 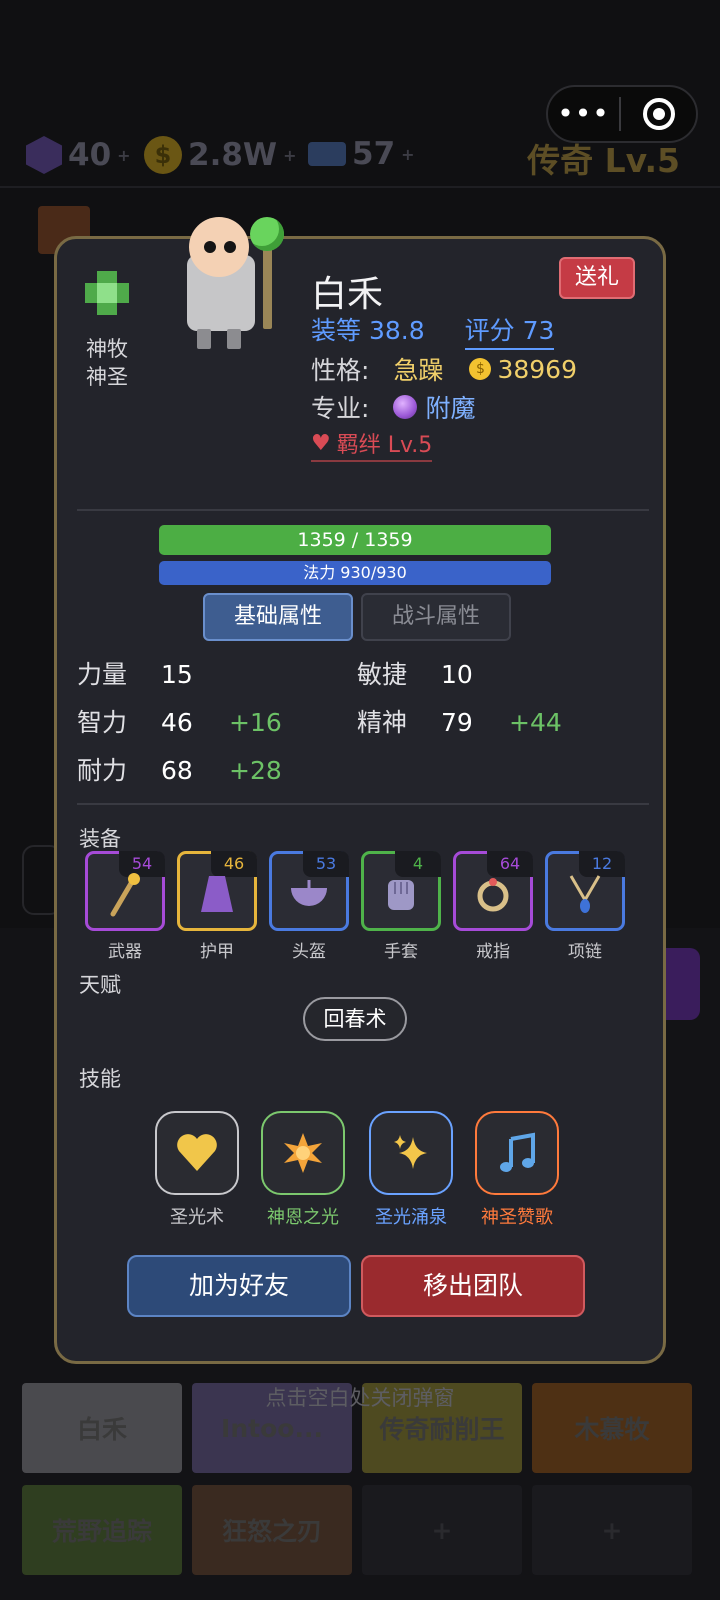 I want to click on skill-holy-light, so click(x=197, y=1153).